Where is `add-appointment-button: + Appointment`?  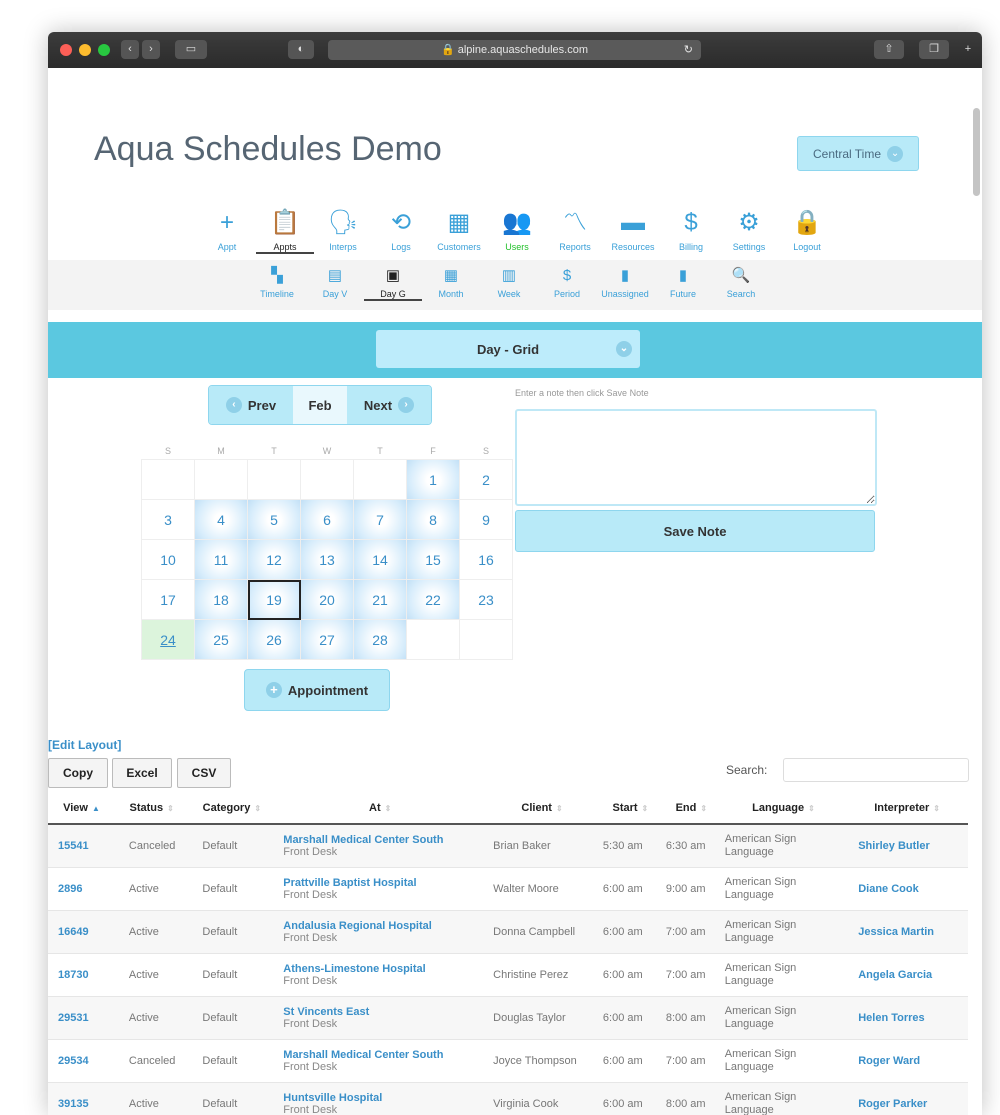 add-appointment-button: + Appointment is located at coordinates (317, 690).